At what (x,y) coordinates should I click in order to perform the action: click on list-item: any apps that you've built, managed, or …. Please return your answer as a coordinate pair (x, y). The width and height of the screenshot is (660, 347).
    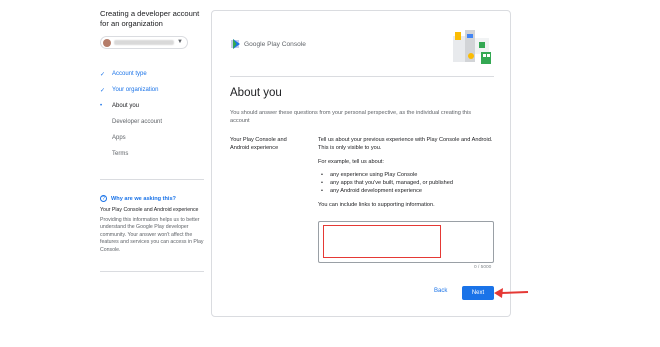
    Looking at the image, I should click on (407, 184).